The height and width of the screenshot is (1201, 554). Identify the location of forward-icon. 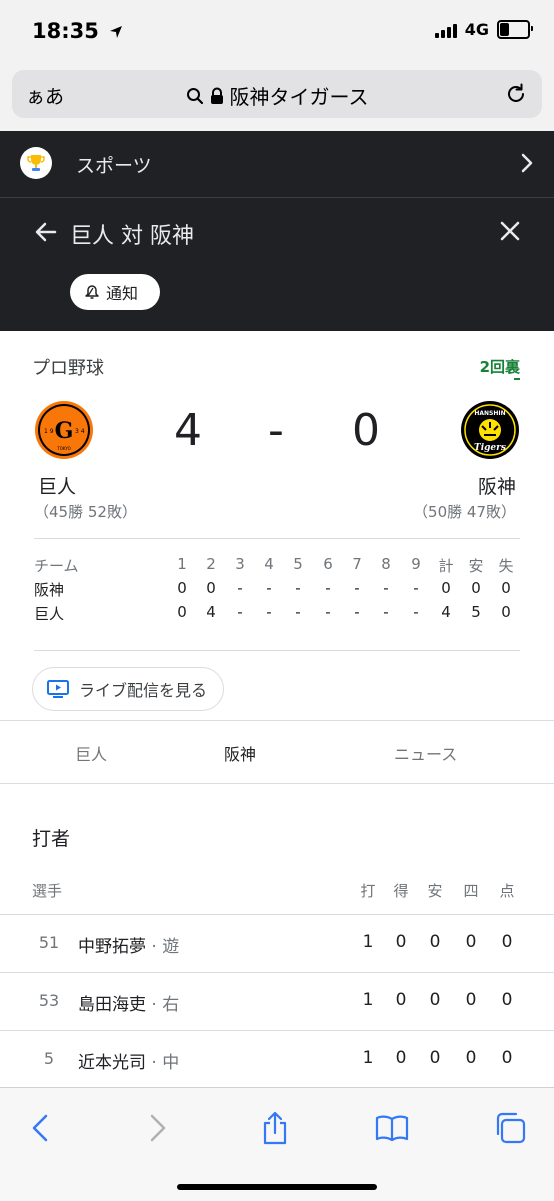
(158, 1128).